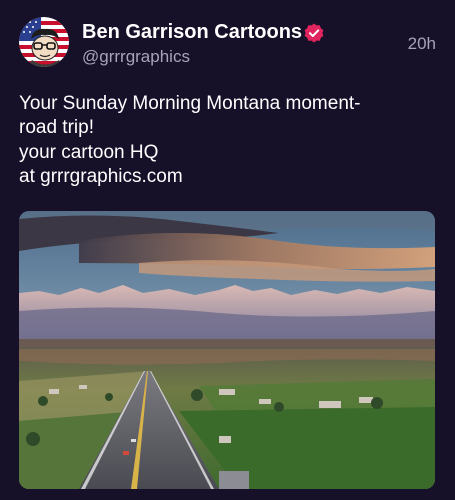  Describe the element at coordinates (56, 128) in the screenshot. I see `post-text-line: road trip!` at that location.